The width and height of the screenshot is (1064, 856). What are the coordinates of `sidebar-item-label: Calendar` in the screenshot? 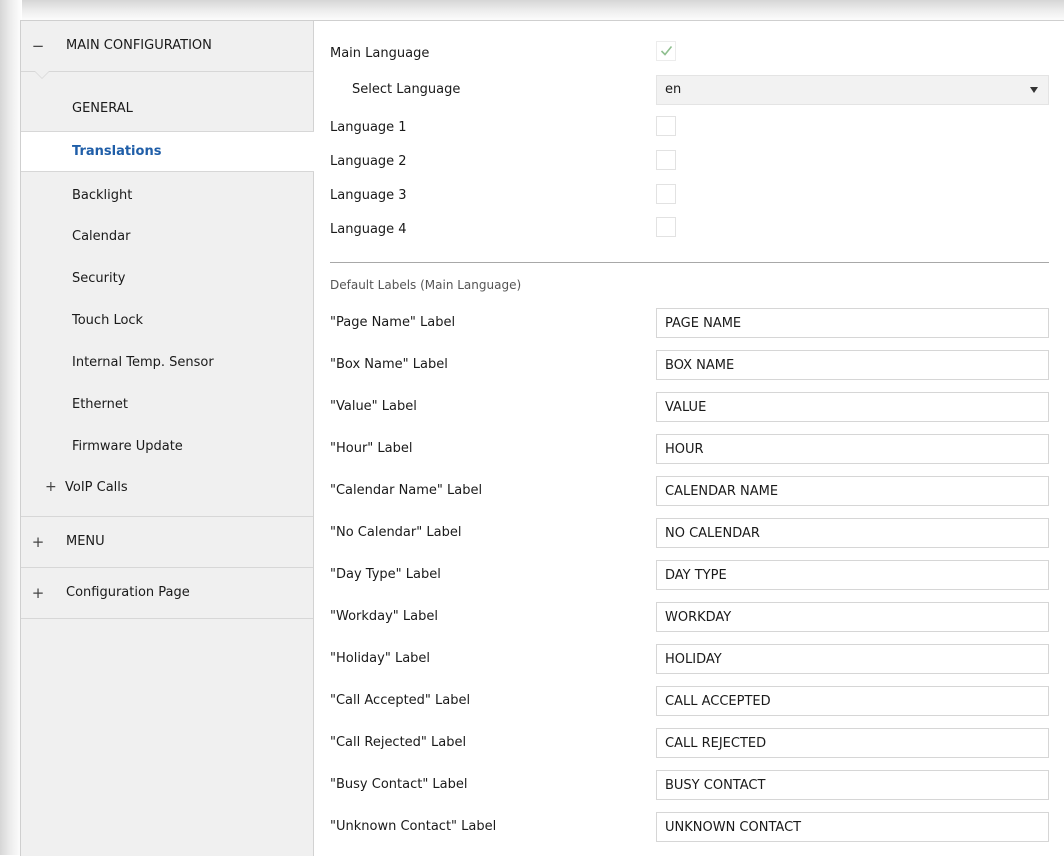 It's located at (101, 236).